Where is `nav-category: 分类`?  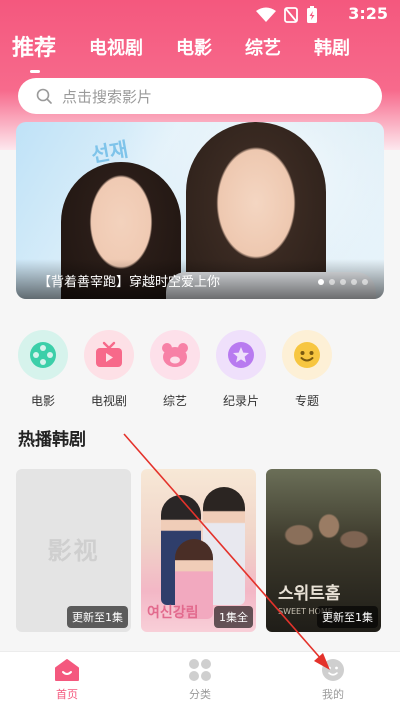
nav-category: 分类 is located at coordinates (200, 680).